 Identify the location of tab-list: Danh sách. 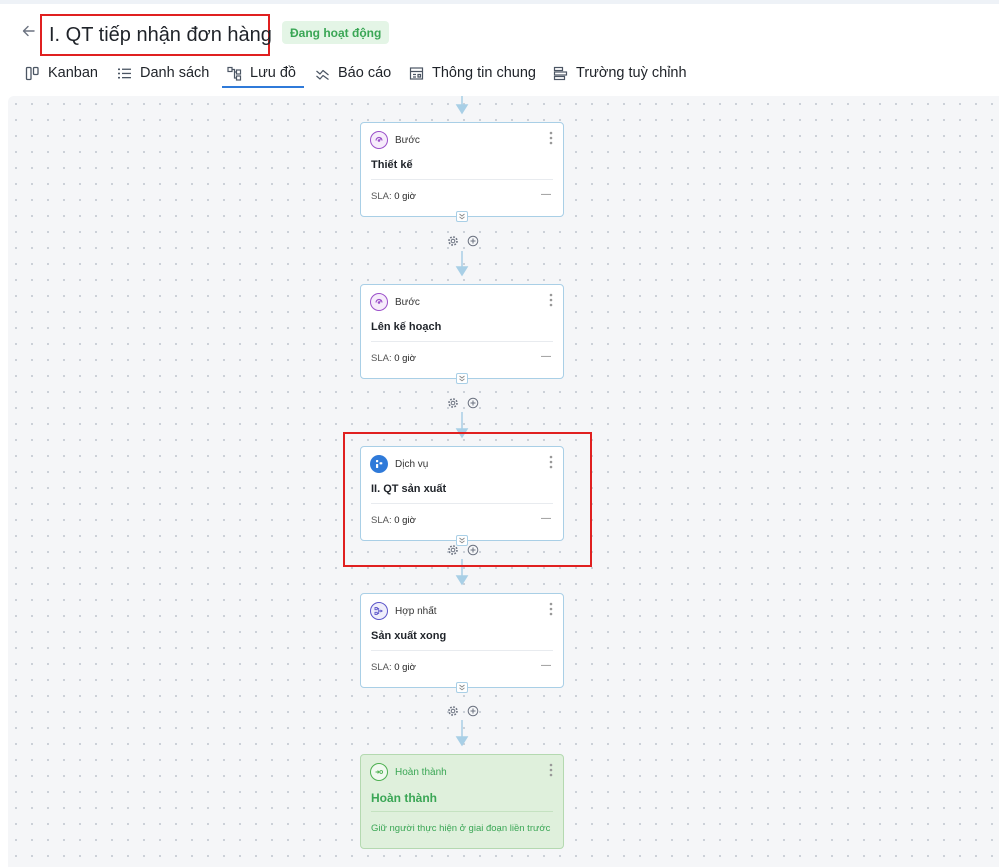
(162, 73).